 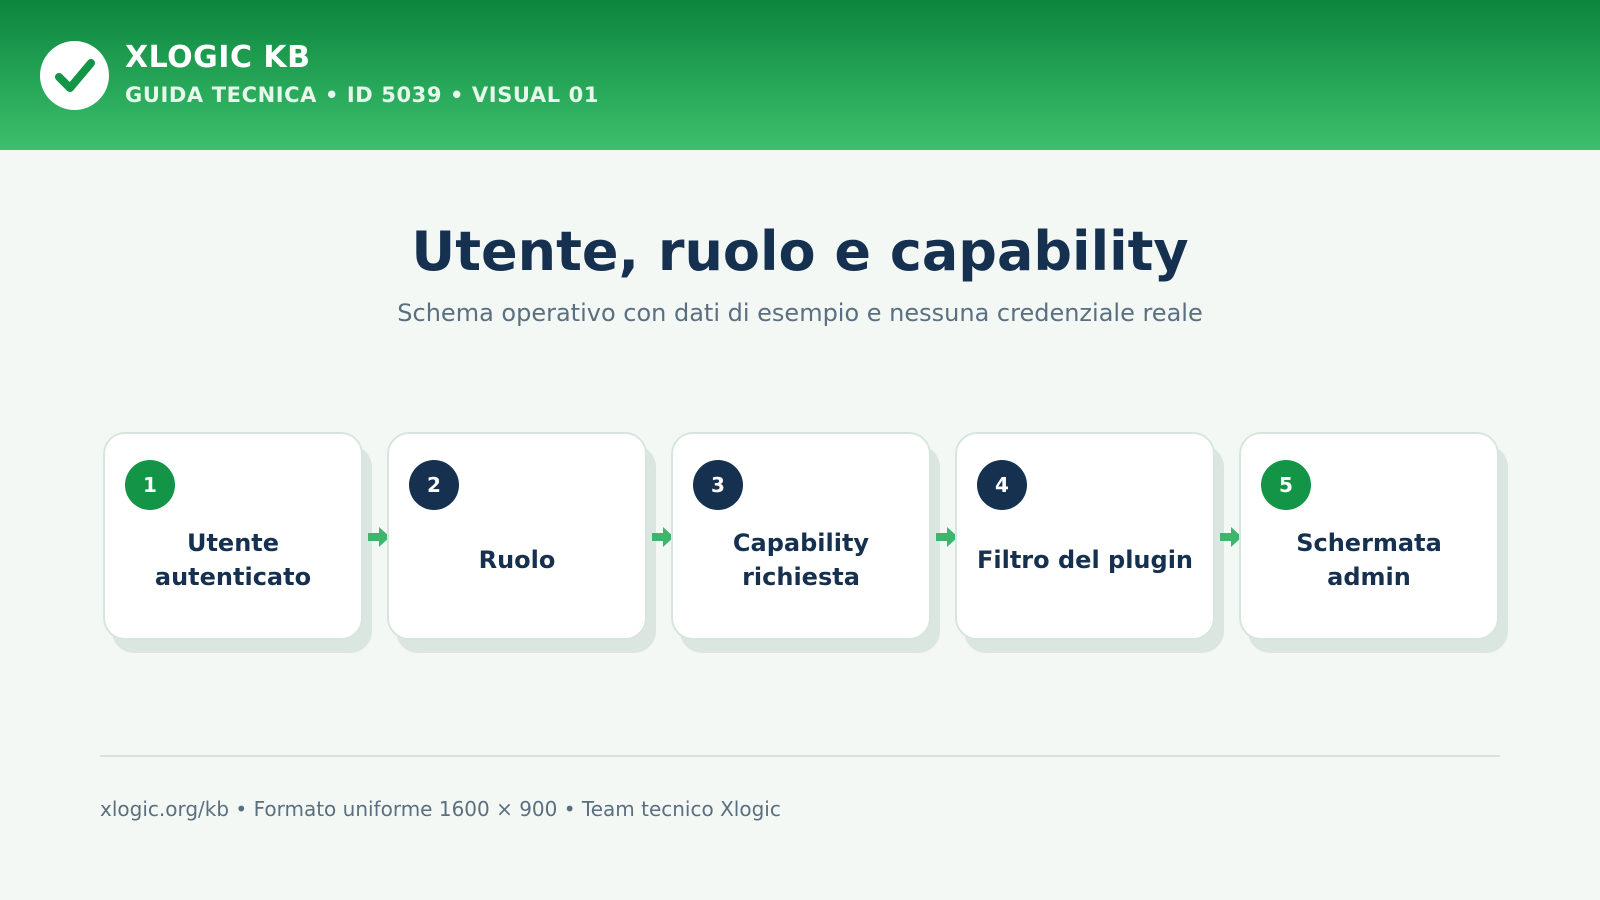 What do you see at coordinates (1002, 485) in the screenshot?
I see `step-number-badge: 4` at bounding box center [1002, 485].